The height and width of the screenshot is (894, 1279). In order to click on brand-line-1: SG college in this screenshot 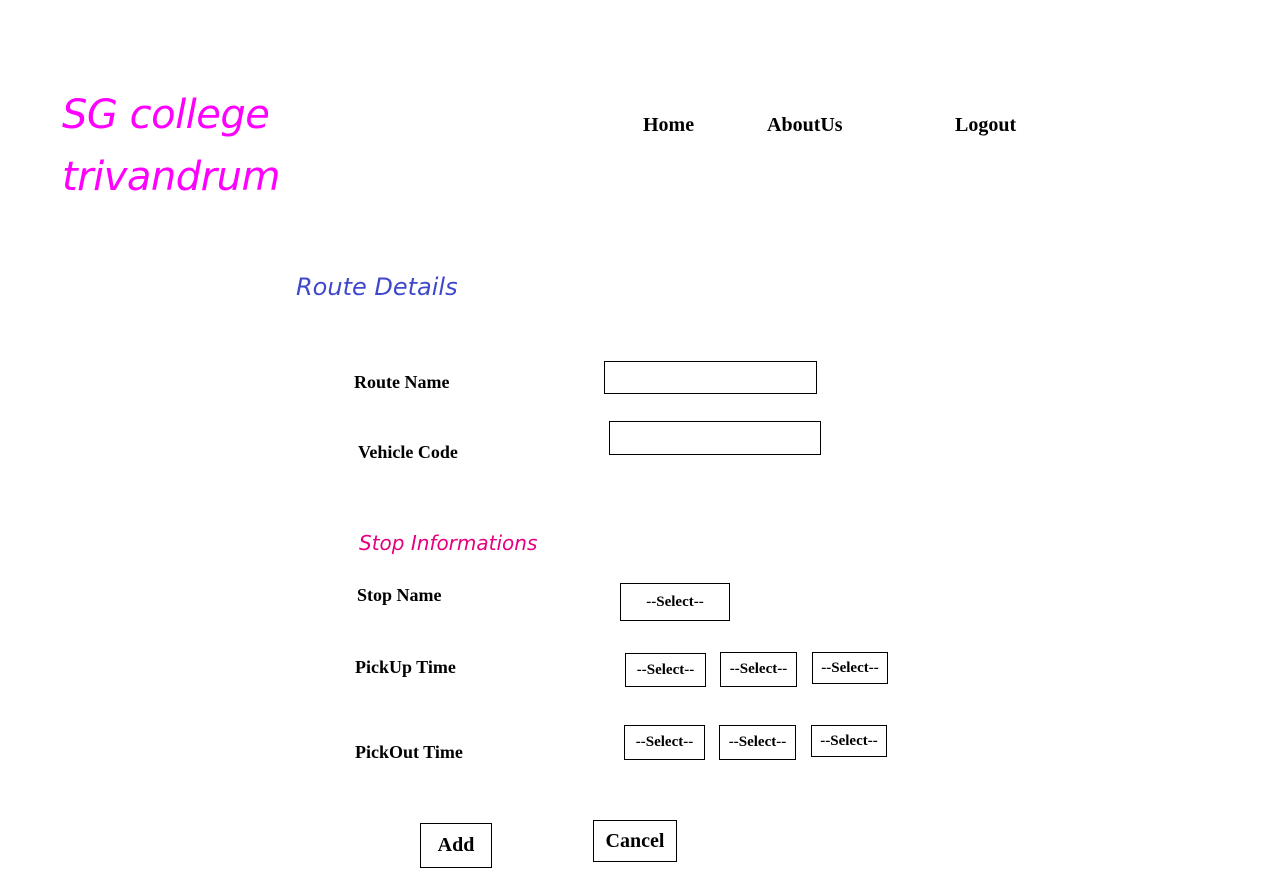, I will do `click(166, 115)`.